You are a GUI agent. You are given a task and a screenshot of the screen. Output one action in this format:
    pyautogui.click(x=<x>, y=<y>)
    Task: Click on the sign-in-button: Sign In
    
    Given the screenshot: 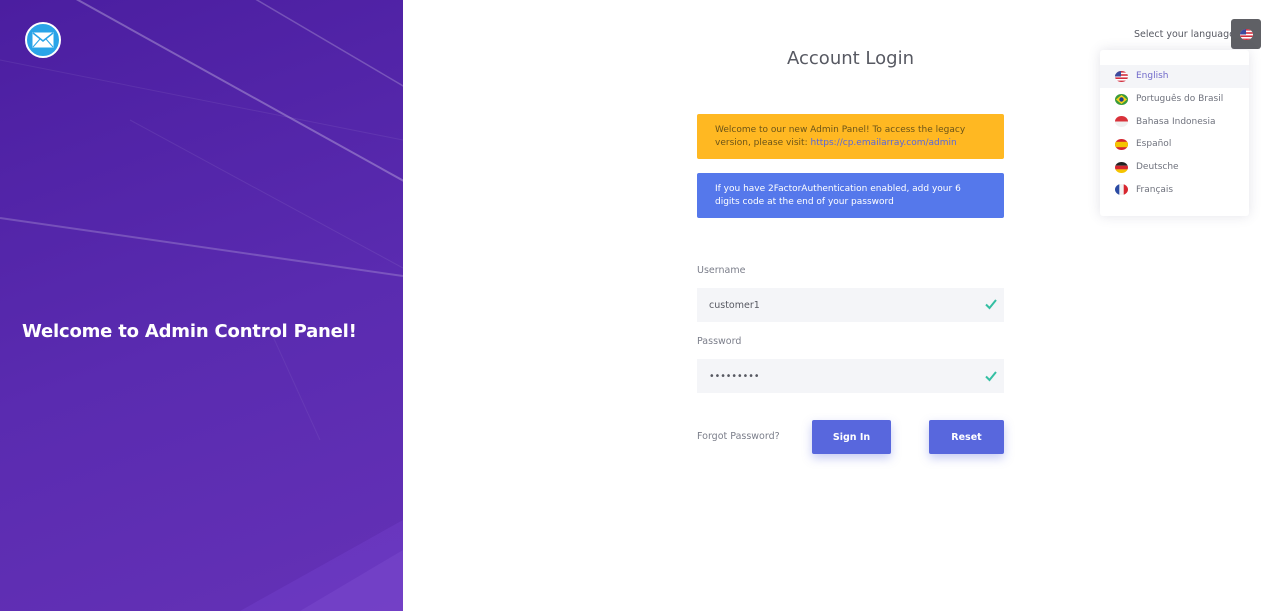 What is the action you would take?
    pyautogui.click(x=851, y=437)
    